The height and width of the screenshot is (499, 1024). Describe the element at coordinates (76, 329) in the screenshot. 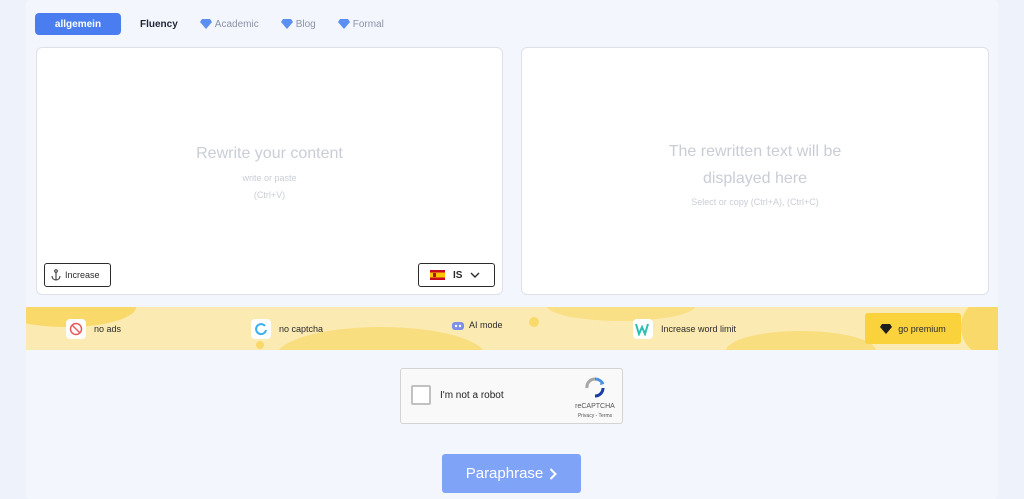

I see `no-ads-icon` at that location.